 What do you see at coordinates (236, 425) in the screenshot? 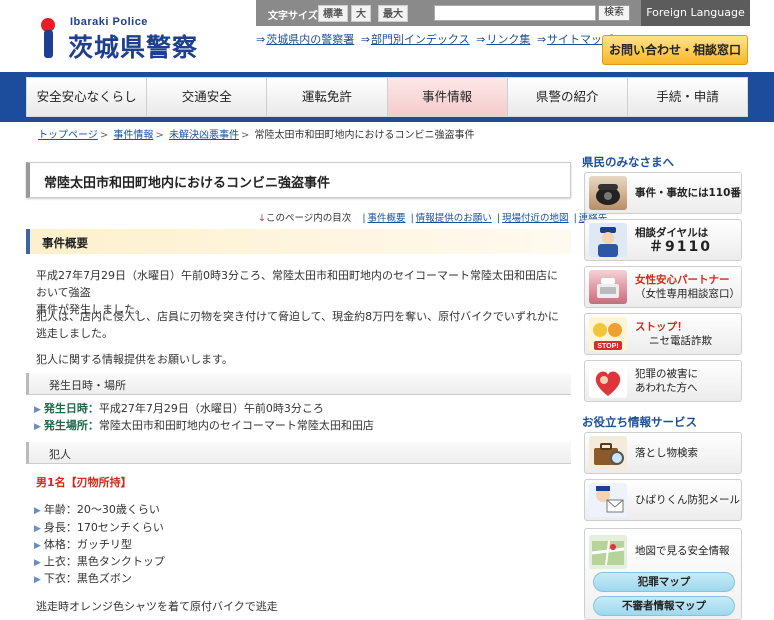
I see `place-value: 常陸太田市和田町地内のセイコーマート常陸太田和田店` at bounding box center [236, 425].